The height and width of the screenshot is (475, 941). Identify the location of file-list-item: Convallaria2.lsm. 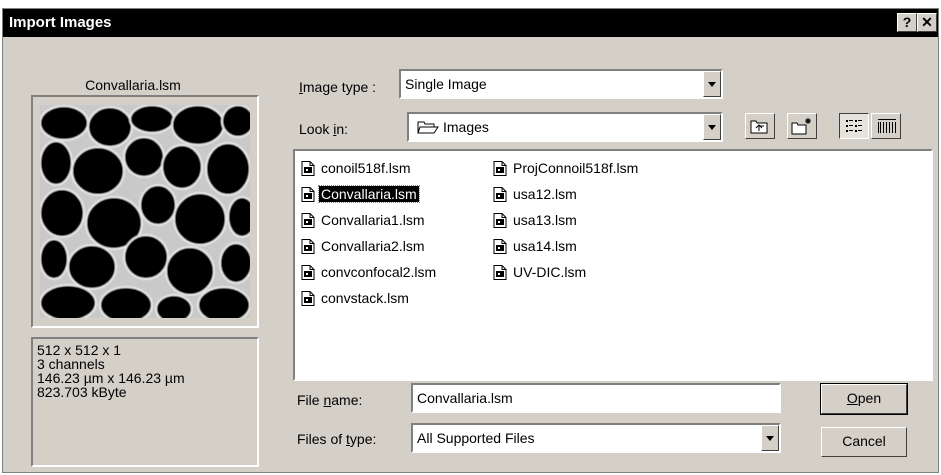
(363, 246).